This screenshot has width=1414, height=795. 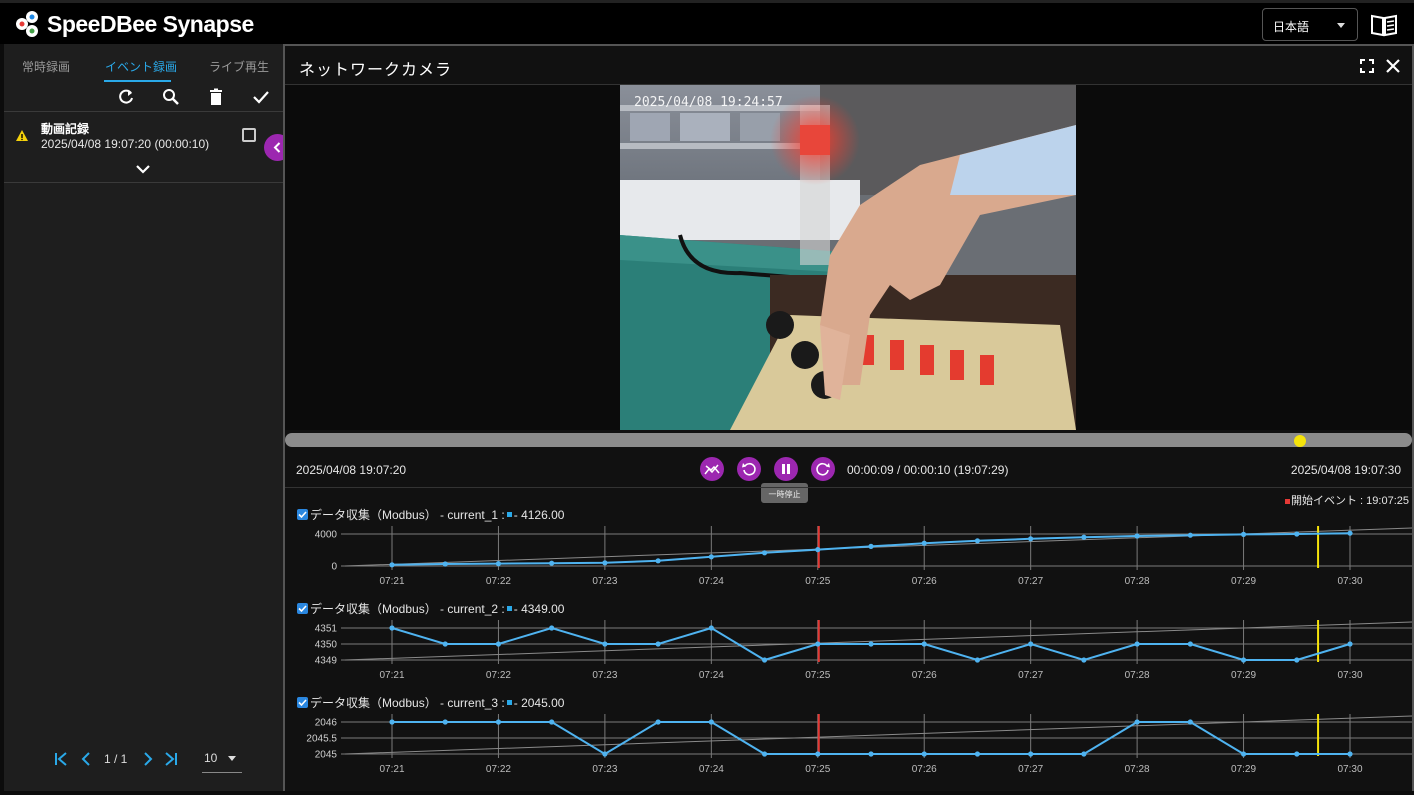 What do you see at coordinates (1384, 25) in the screenshot?
I see `manual-book-icon` at bounding box center [1384, 25].